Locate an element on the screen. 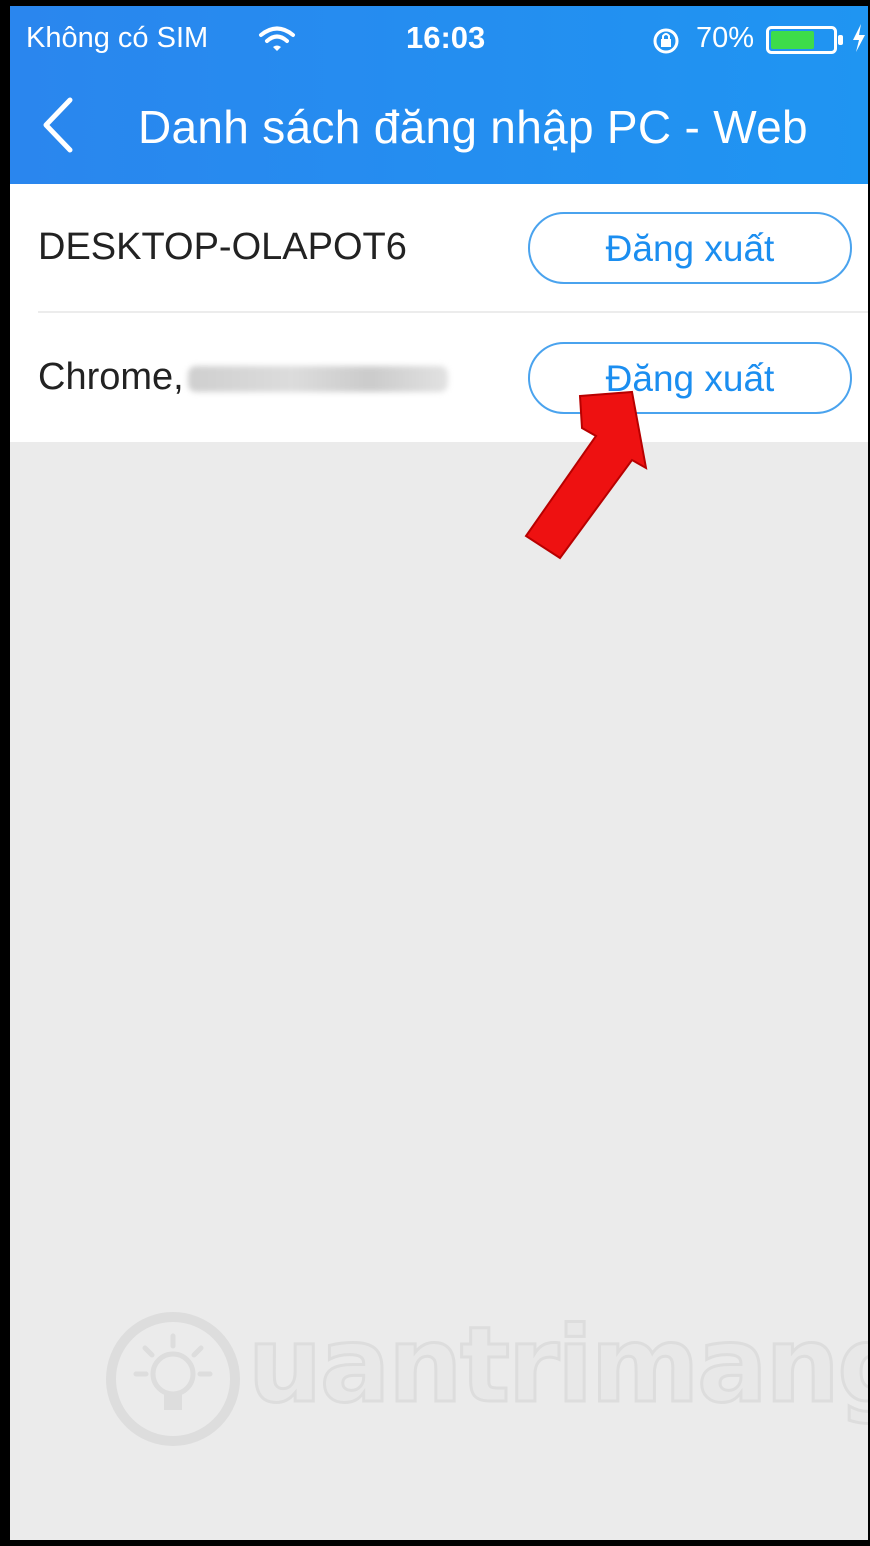 The width and height of the screenshot is (870, 1546). wifi-icon is located at coordinates (277, 43).